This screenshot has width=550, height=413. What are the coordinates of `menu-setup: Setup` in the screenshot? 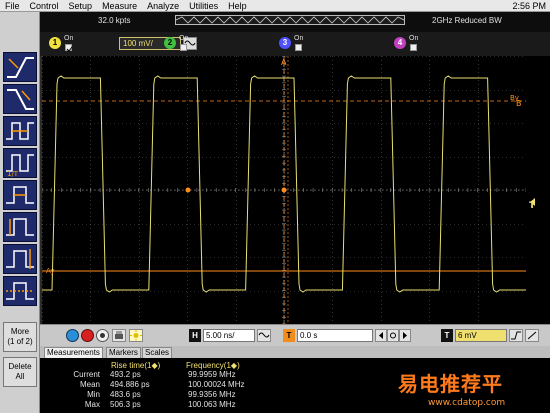 It's located at (81, 6).